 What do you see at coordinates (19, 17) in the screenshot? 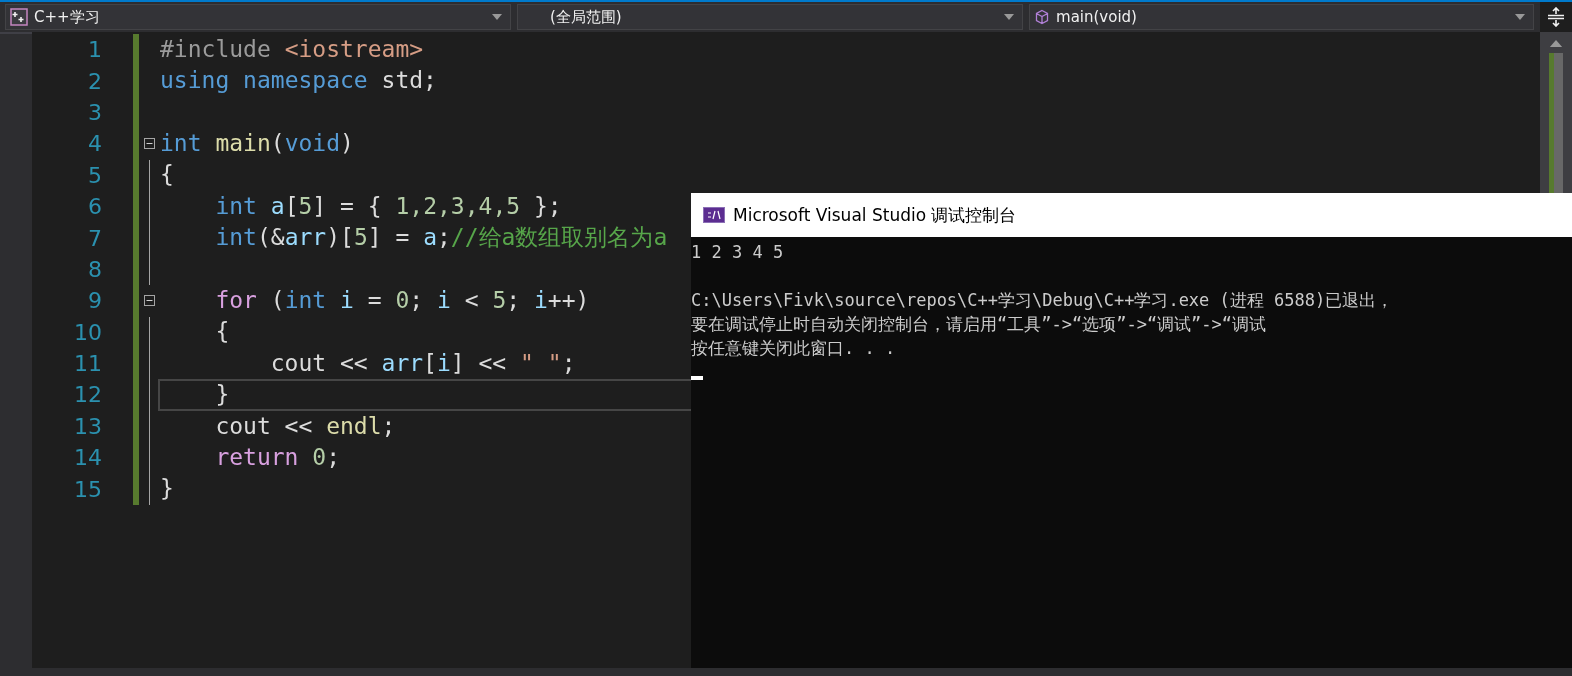
I see `project-icon` at bounding box center [19, 17].